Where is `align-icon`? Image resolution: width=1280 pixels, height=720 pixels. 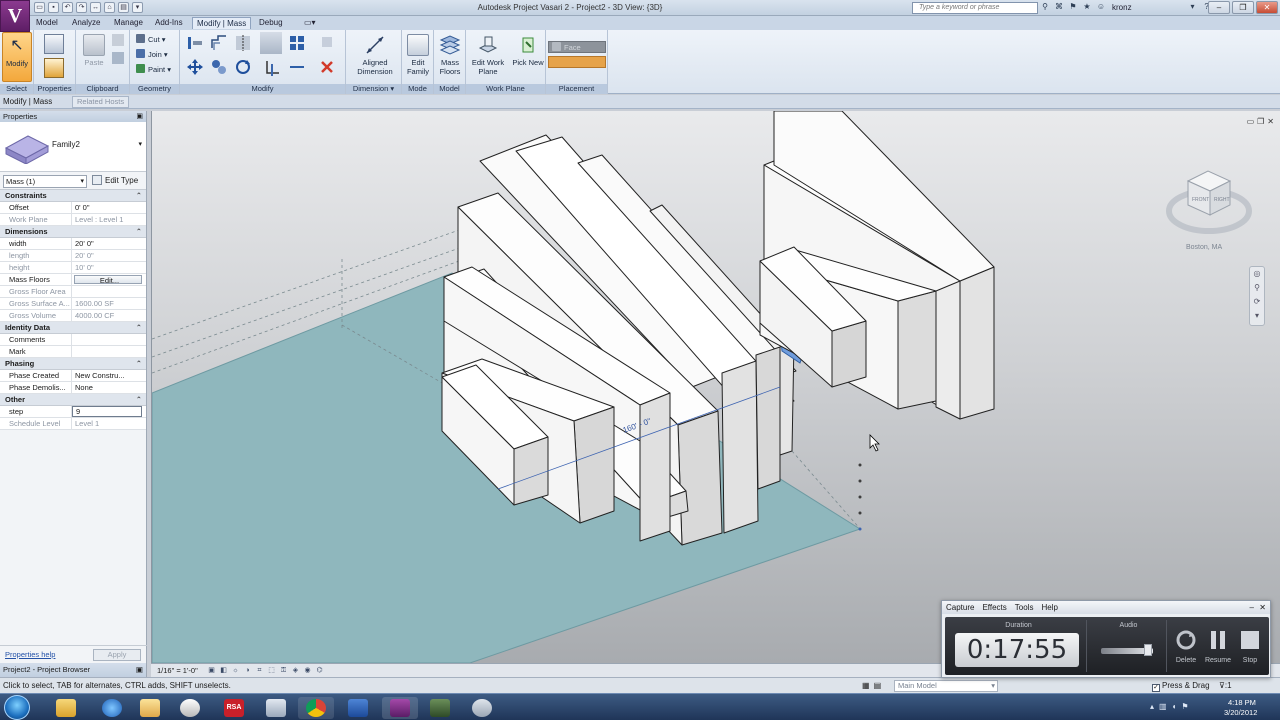
align-icon is located at coordinates (195, 43).